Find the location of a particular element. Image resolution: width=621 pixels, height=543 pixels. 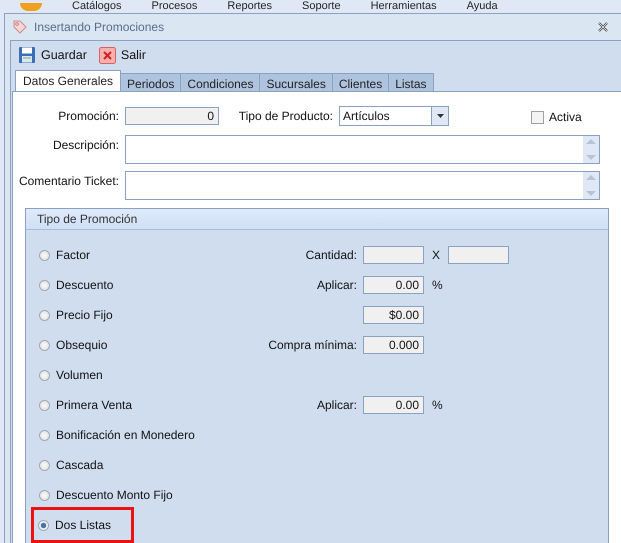

field-label: Tipo de Producto: is located at coordinates (285, 116).